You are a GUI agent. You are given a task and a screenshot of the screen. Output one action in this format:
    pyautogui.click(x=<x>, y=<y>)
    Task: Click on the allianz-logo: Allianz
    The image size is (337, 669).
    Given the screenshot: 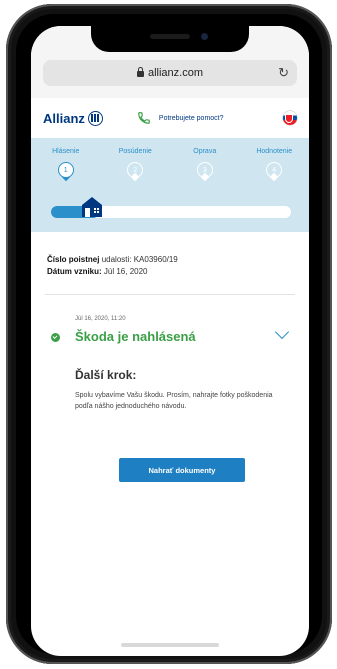 What is the action you would take?
    pyautogui.click(x=73, y=118)
    